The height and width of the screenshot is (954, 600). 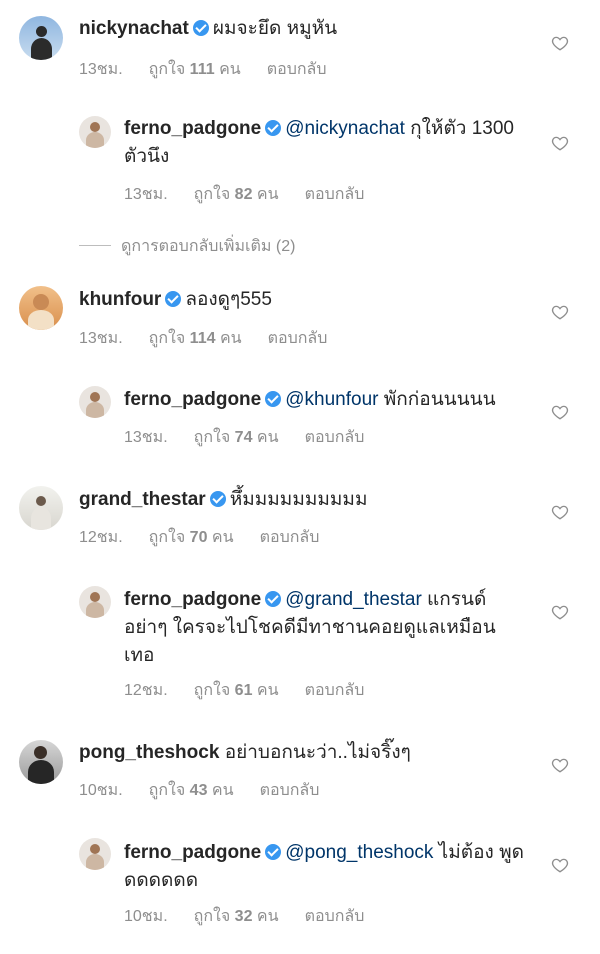 I want to click on comment-body: ลองดูๆ555, so click(x=228, y=299).